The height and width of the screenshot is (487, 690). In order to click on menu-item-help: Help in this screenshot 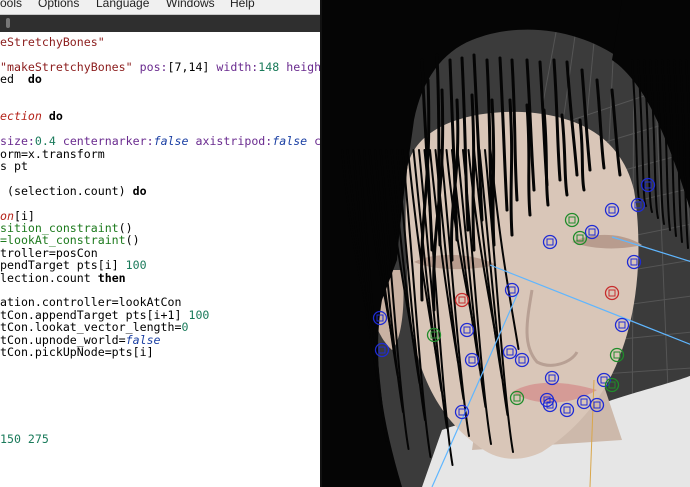, I will do `click(242, 4)`.